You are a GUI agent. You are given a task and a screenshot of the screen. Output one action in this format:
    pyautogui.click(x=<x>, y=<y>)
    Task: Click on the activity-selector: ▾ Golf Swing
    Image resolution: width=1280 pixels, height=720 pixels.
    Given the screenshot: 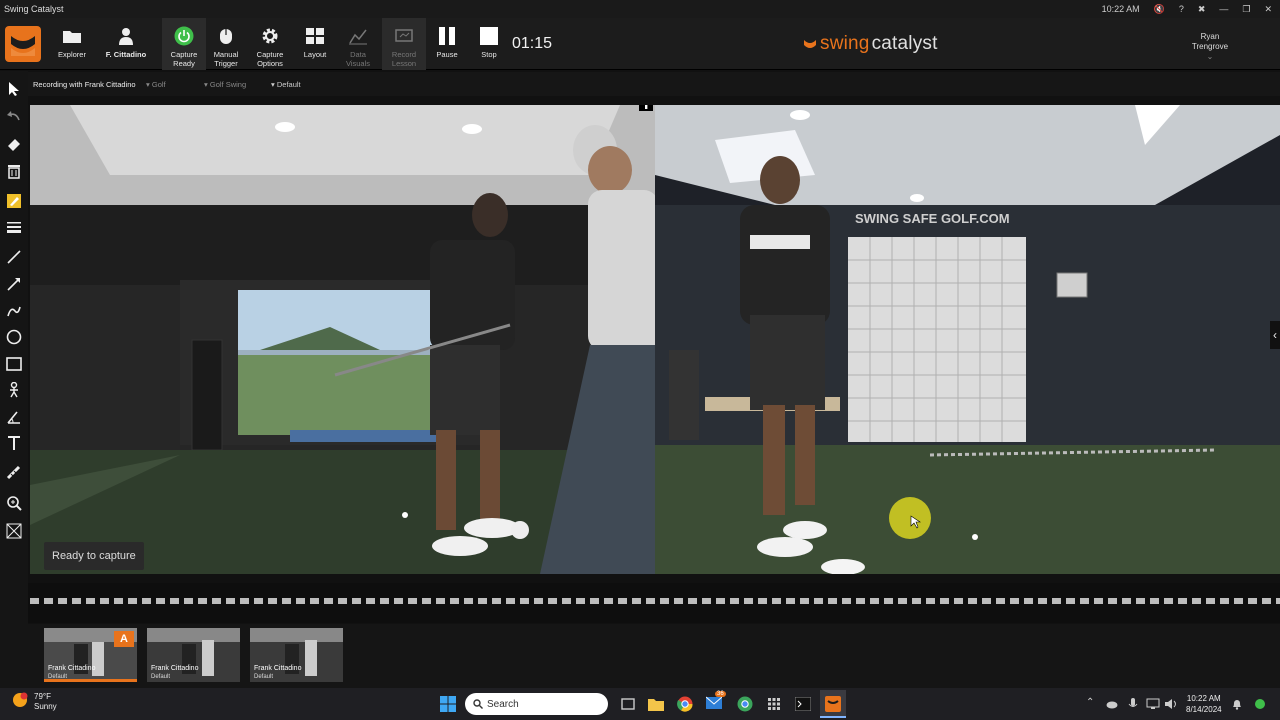 What is the action you would take?
    pyautogui.click(x=225, y=84)
    